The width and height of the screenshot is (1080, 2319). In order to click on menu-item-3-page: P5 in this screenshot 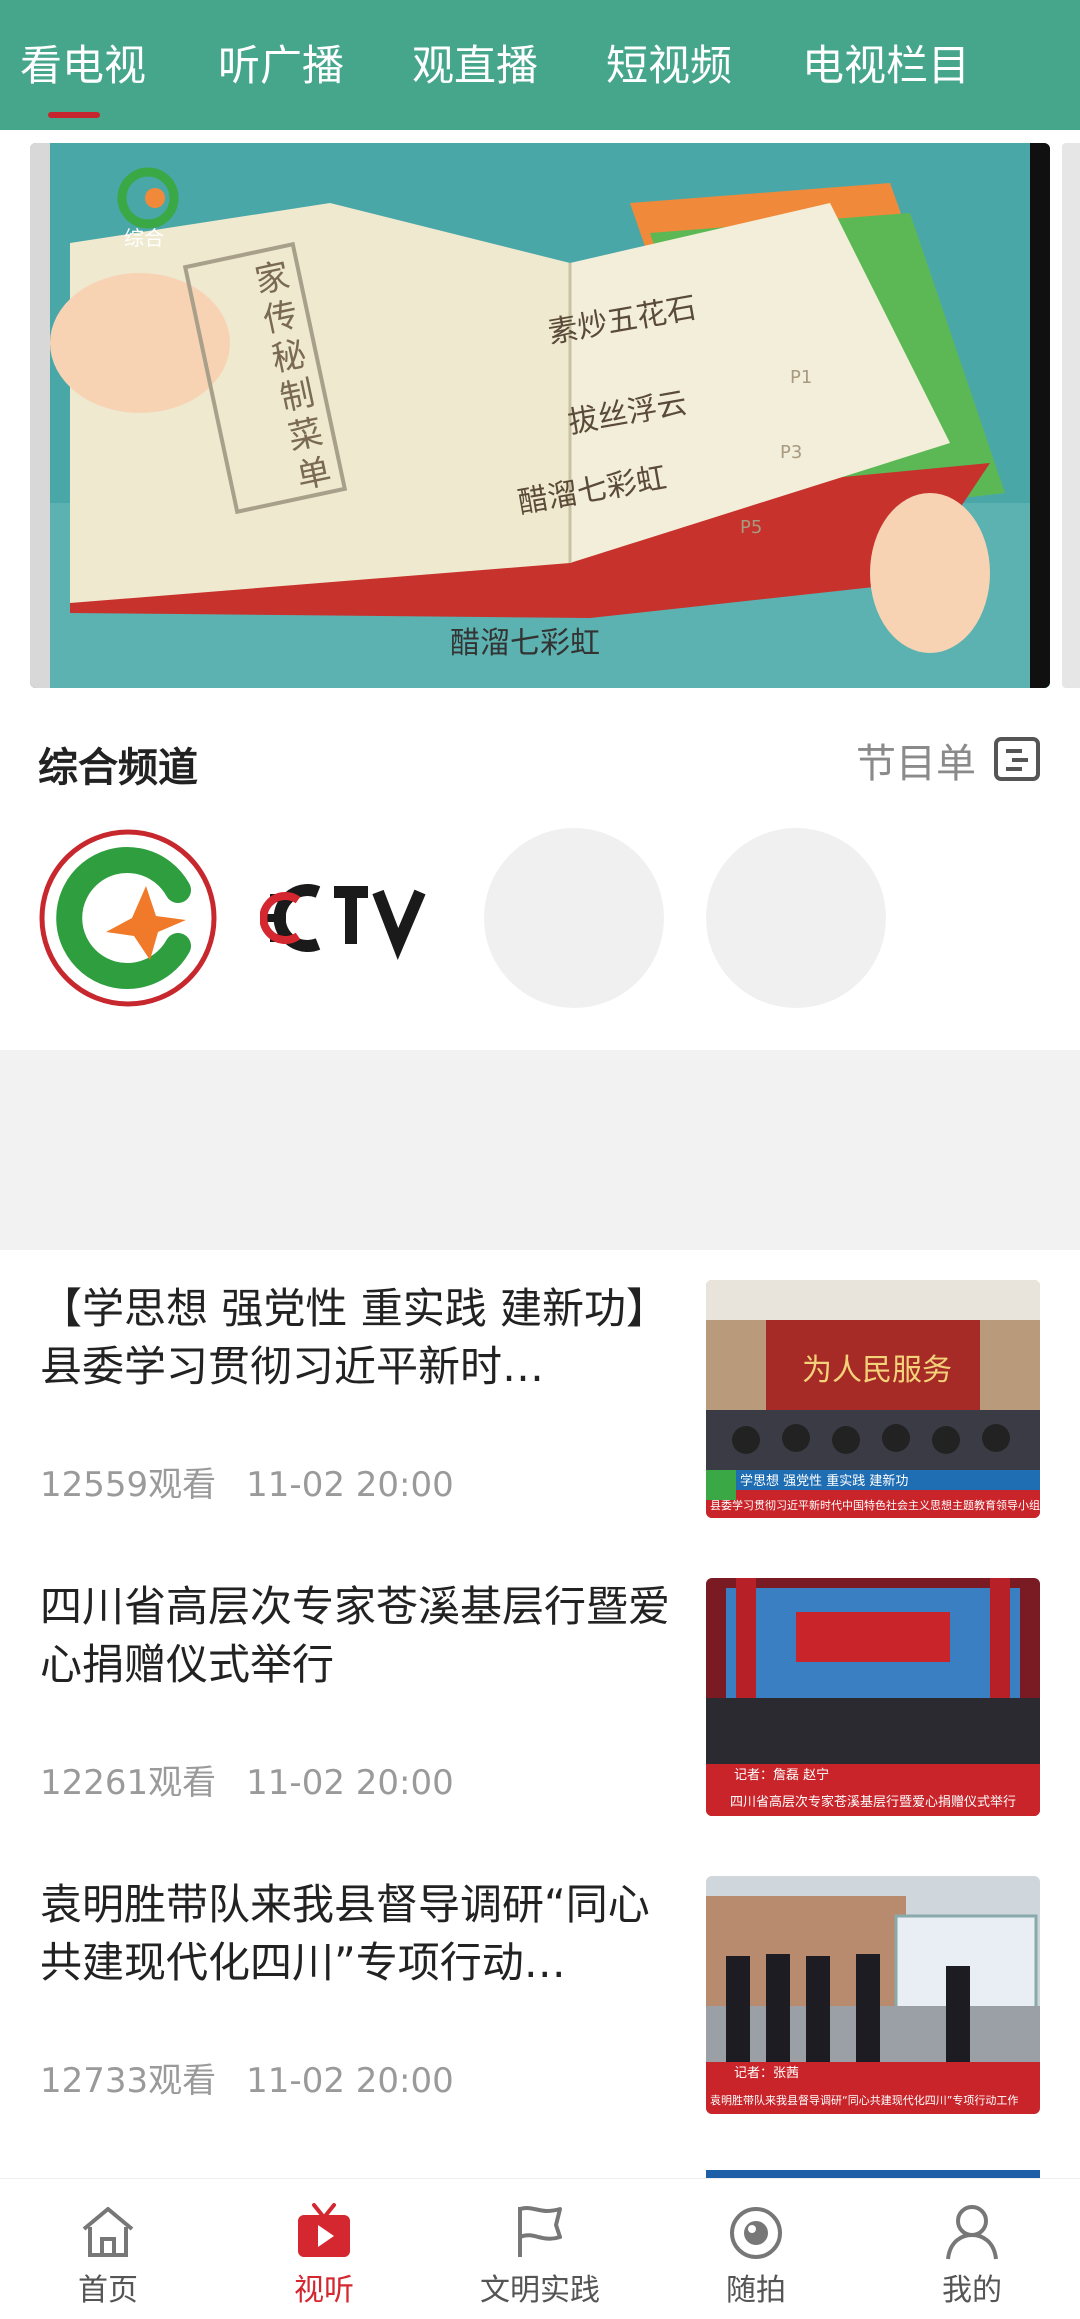, I will do `click(751, 527)`.